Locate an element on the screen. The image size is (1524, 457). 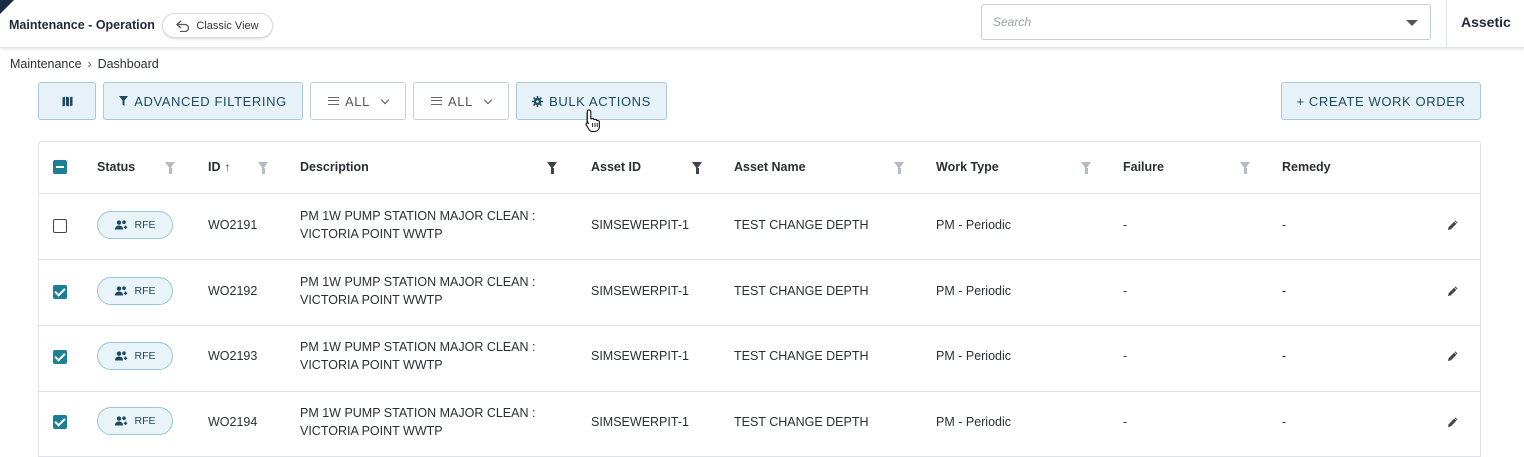
work-order-id: WO2193 is located at coordinates (232, 356).